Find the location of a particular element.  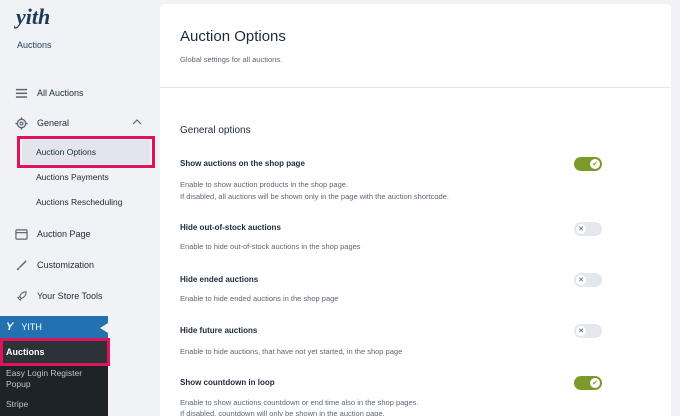

logo-text: yith is located at coordinates (32, 16).